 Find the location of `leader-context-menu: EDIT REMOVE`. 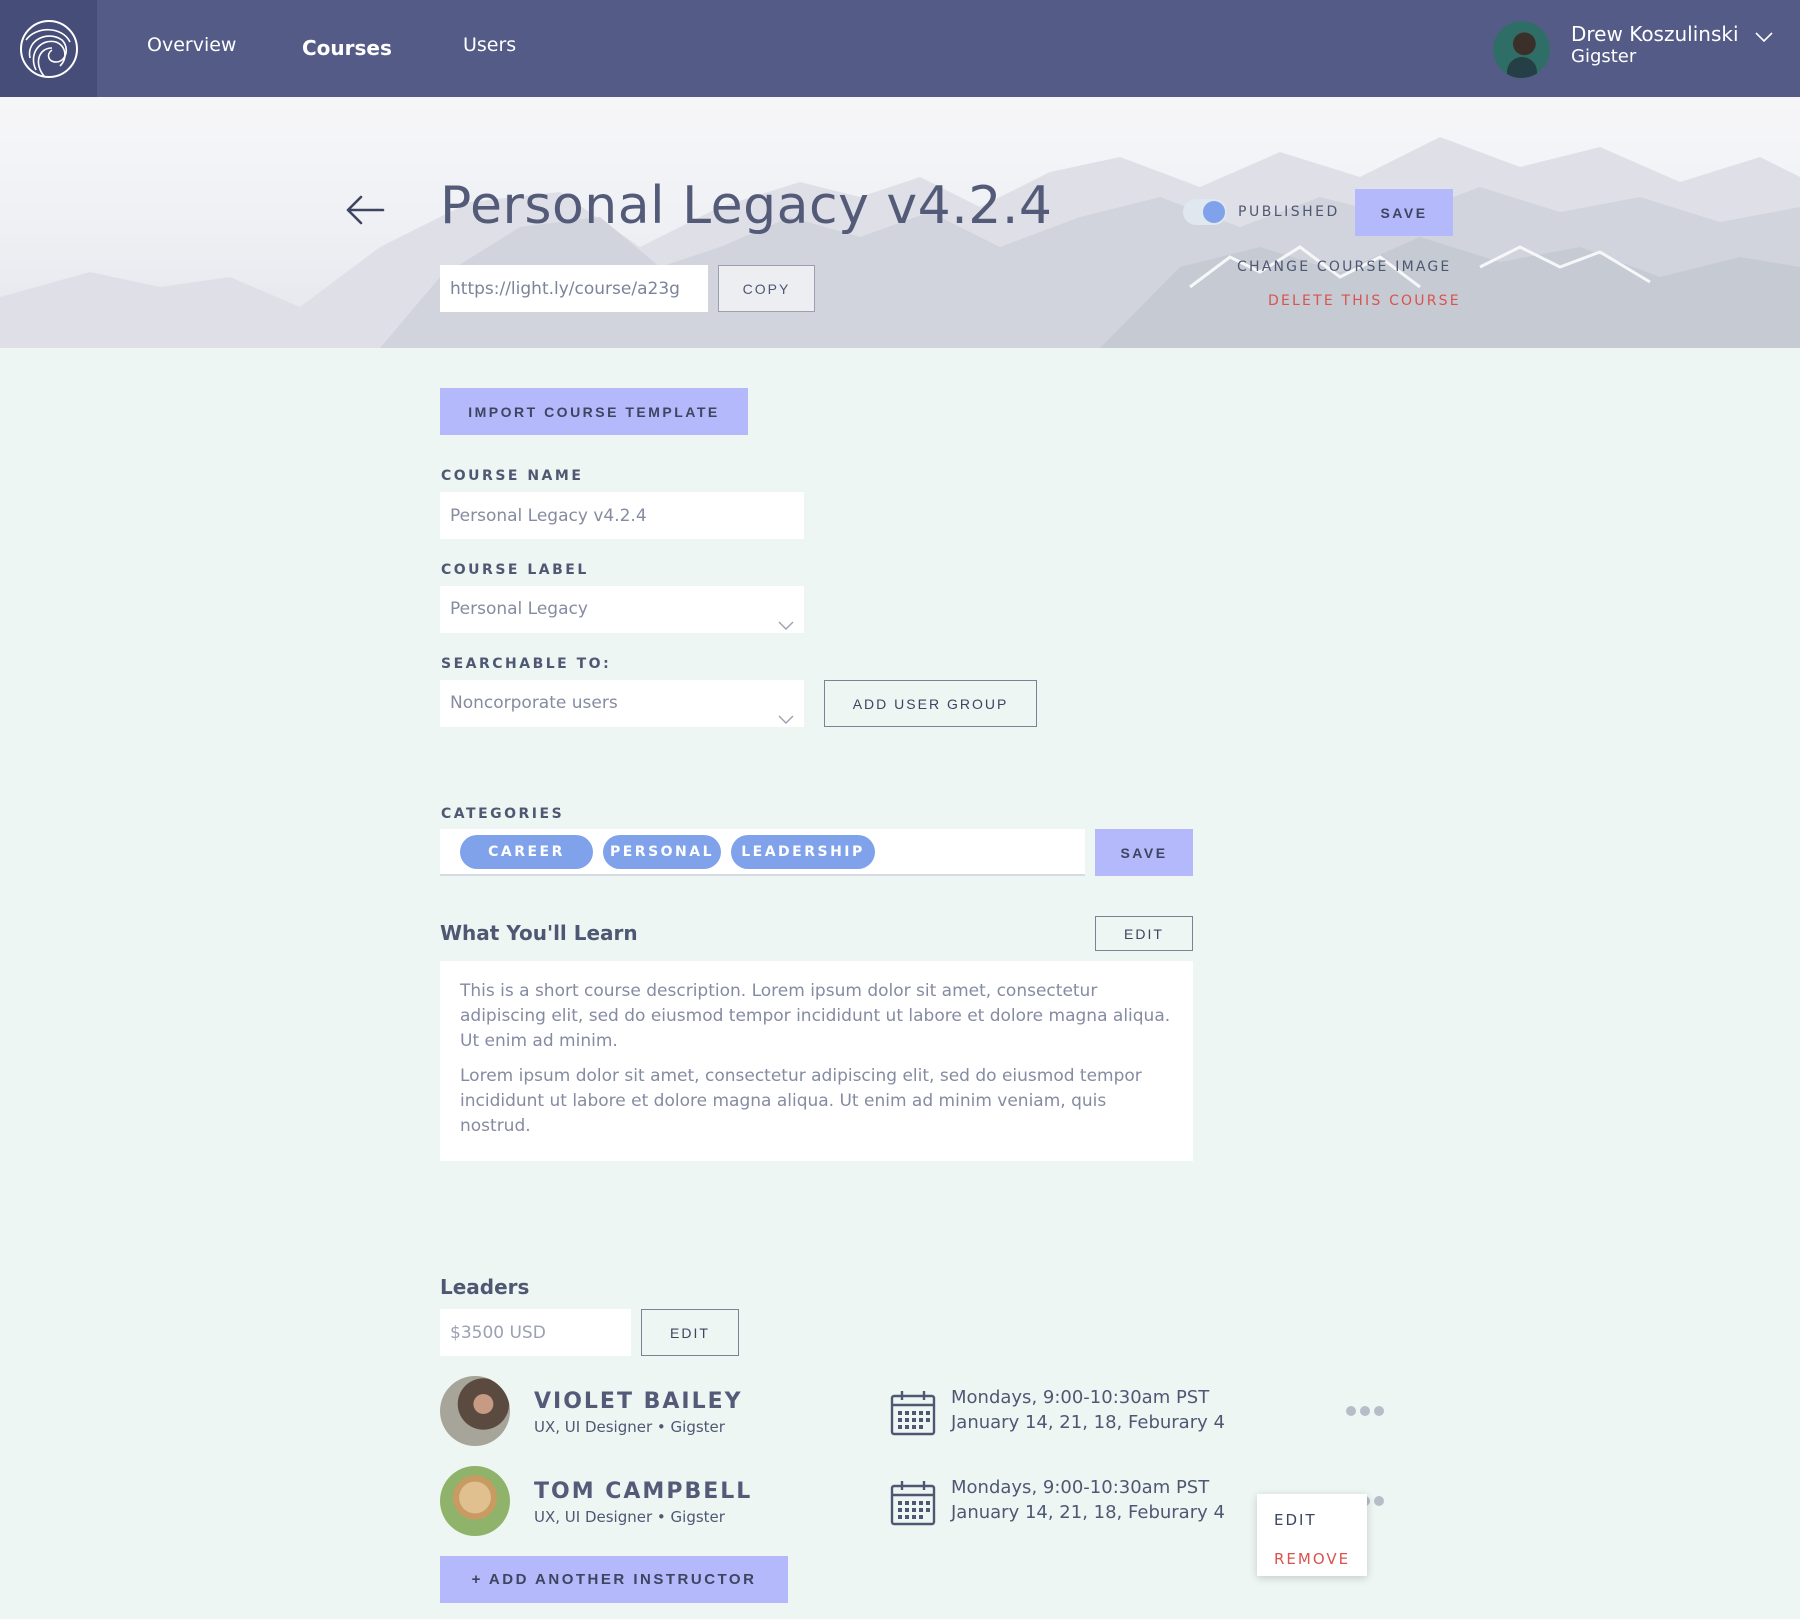

leader-context-menu: EDIT REMOVE is located at coordinates (1312, 1535).